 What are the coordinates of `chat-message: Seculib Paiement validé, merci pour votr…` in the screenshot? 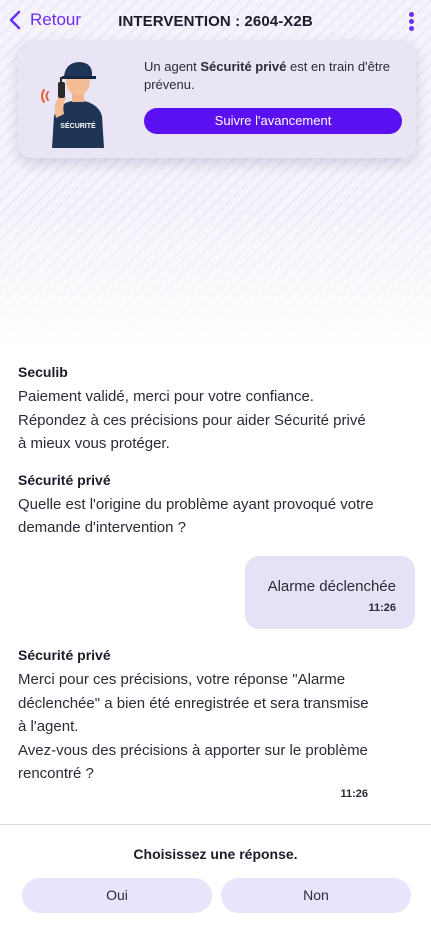 It's located at (218, 410).